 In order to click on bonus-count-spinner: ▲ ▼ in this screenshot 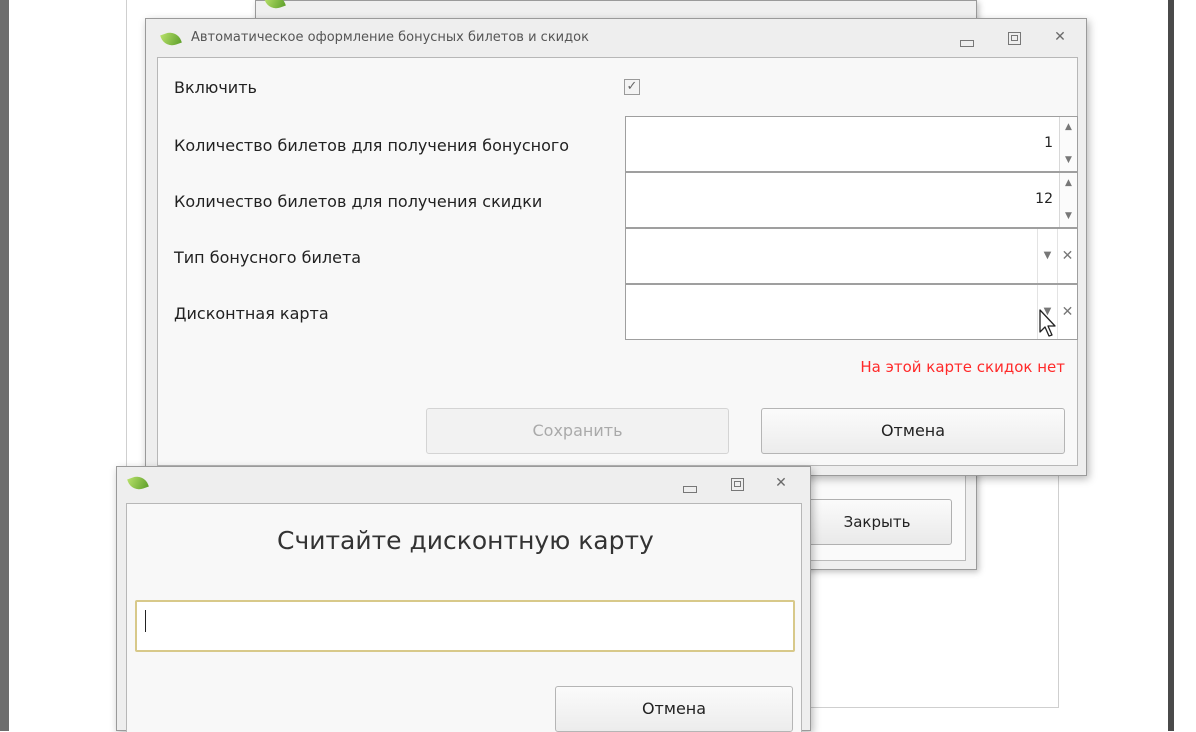, I will do `click(1068, 144)`.